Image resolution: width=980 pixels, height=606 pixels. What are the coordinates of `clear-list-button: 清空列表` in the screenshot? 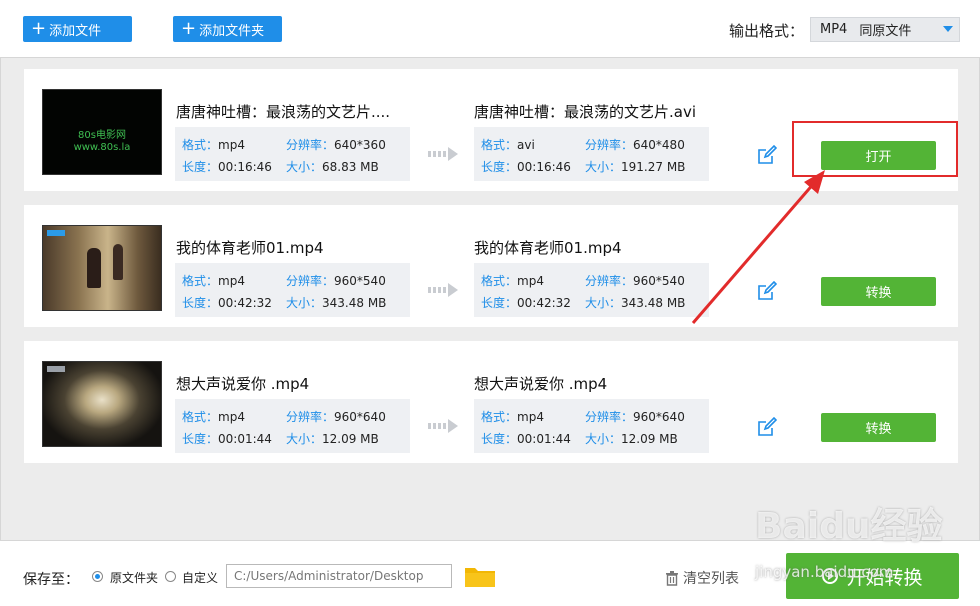 It's located at (702, 578).